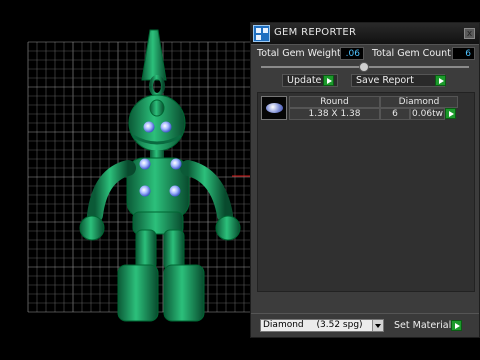 The width and height of the screenshot is (480, 360). I want to click on header-material: Diamond, so click(419, 102).